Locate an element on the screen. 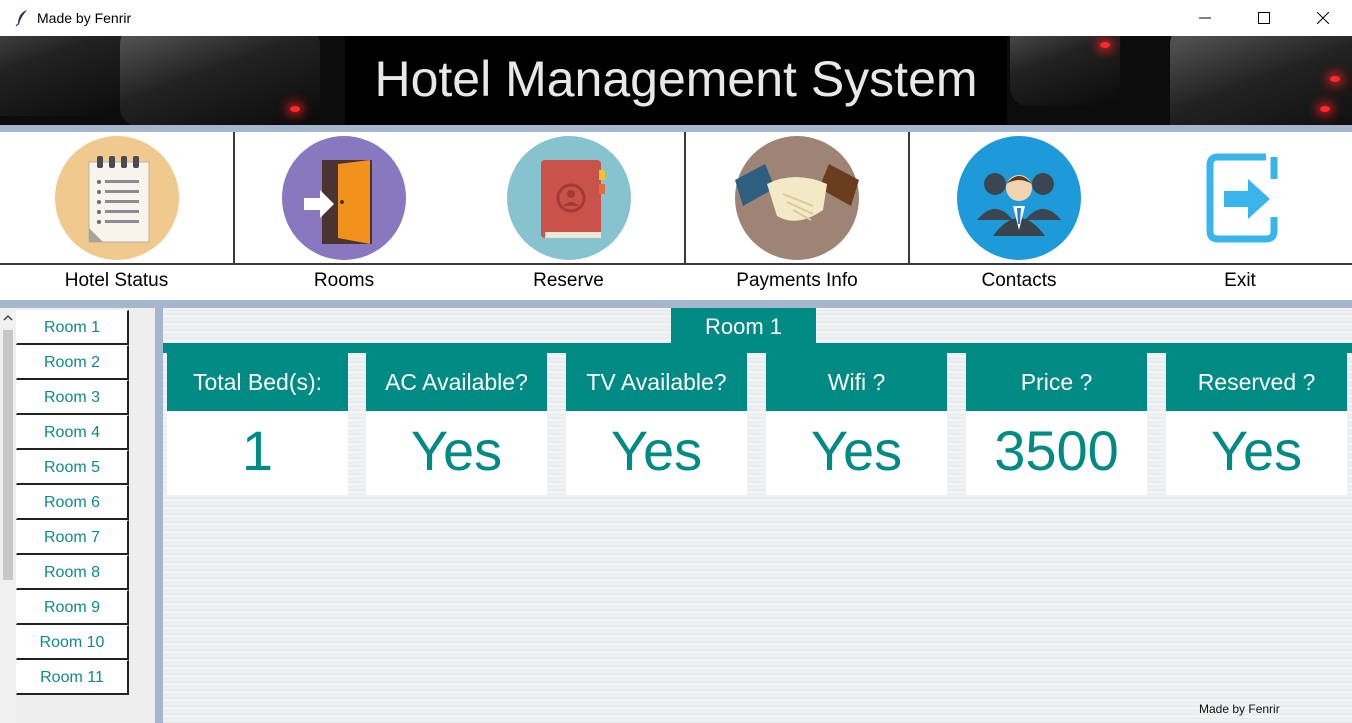 The height and width of the screenshot is (723, 1352). maximize-button is located at coordinates (1263, 18).